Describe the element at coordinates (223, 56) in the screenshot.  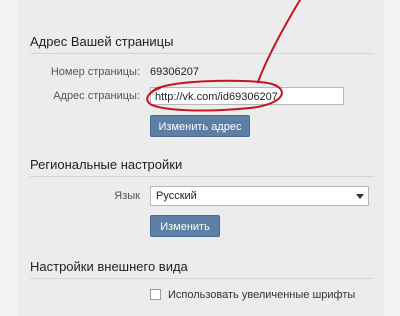
I see `annotation-overlay` at that location.